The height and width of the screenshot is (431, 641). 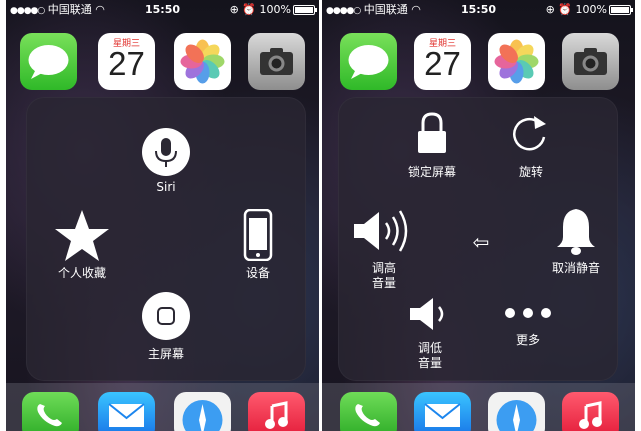 I want to click on star-icon, so click(x=82, y=235).